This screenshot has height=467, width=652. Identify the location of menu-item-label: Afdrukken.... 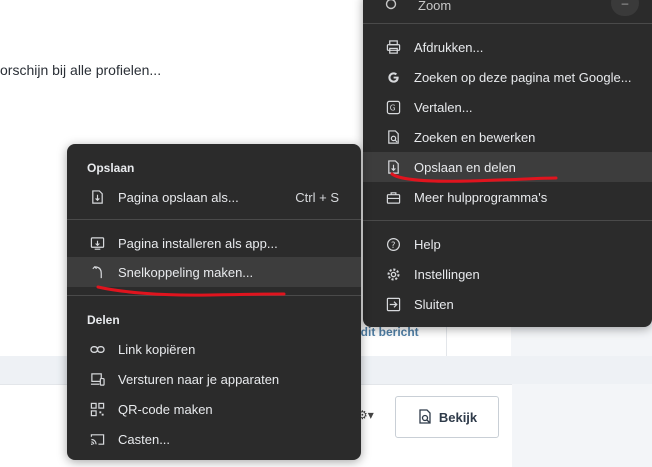
(449, 47).